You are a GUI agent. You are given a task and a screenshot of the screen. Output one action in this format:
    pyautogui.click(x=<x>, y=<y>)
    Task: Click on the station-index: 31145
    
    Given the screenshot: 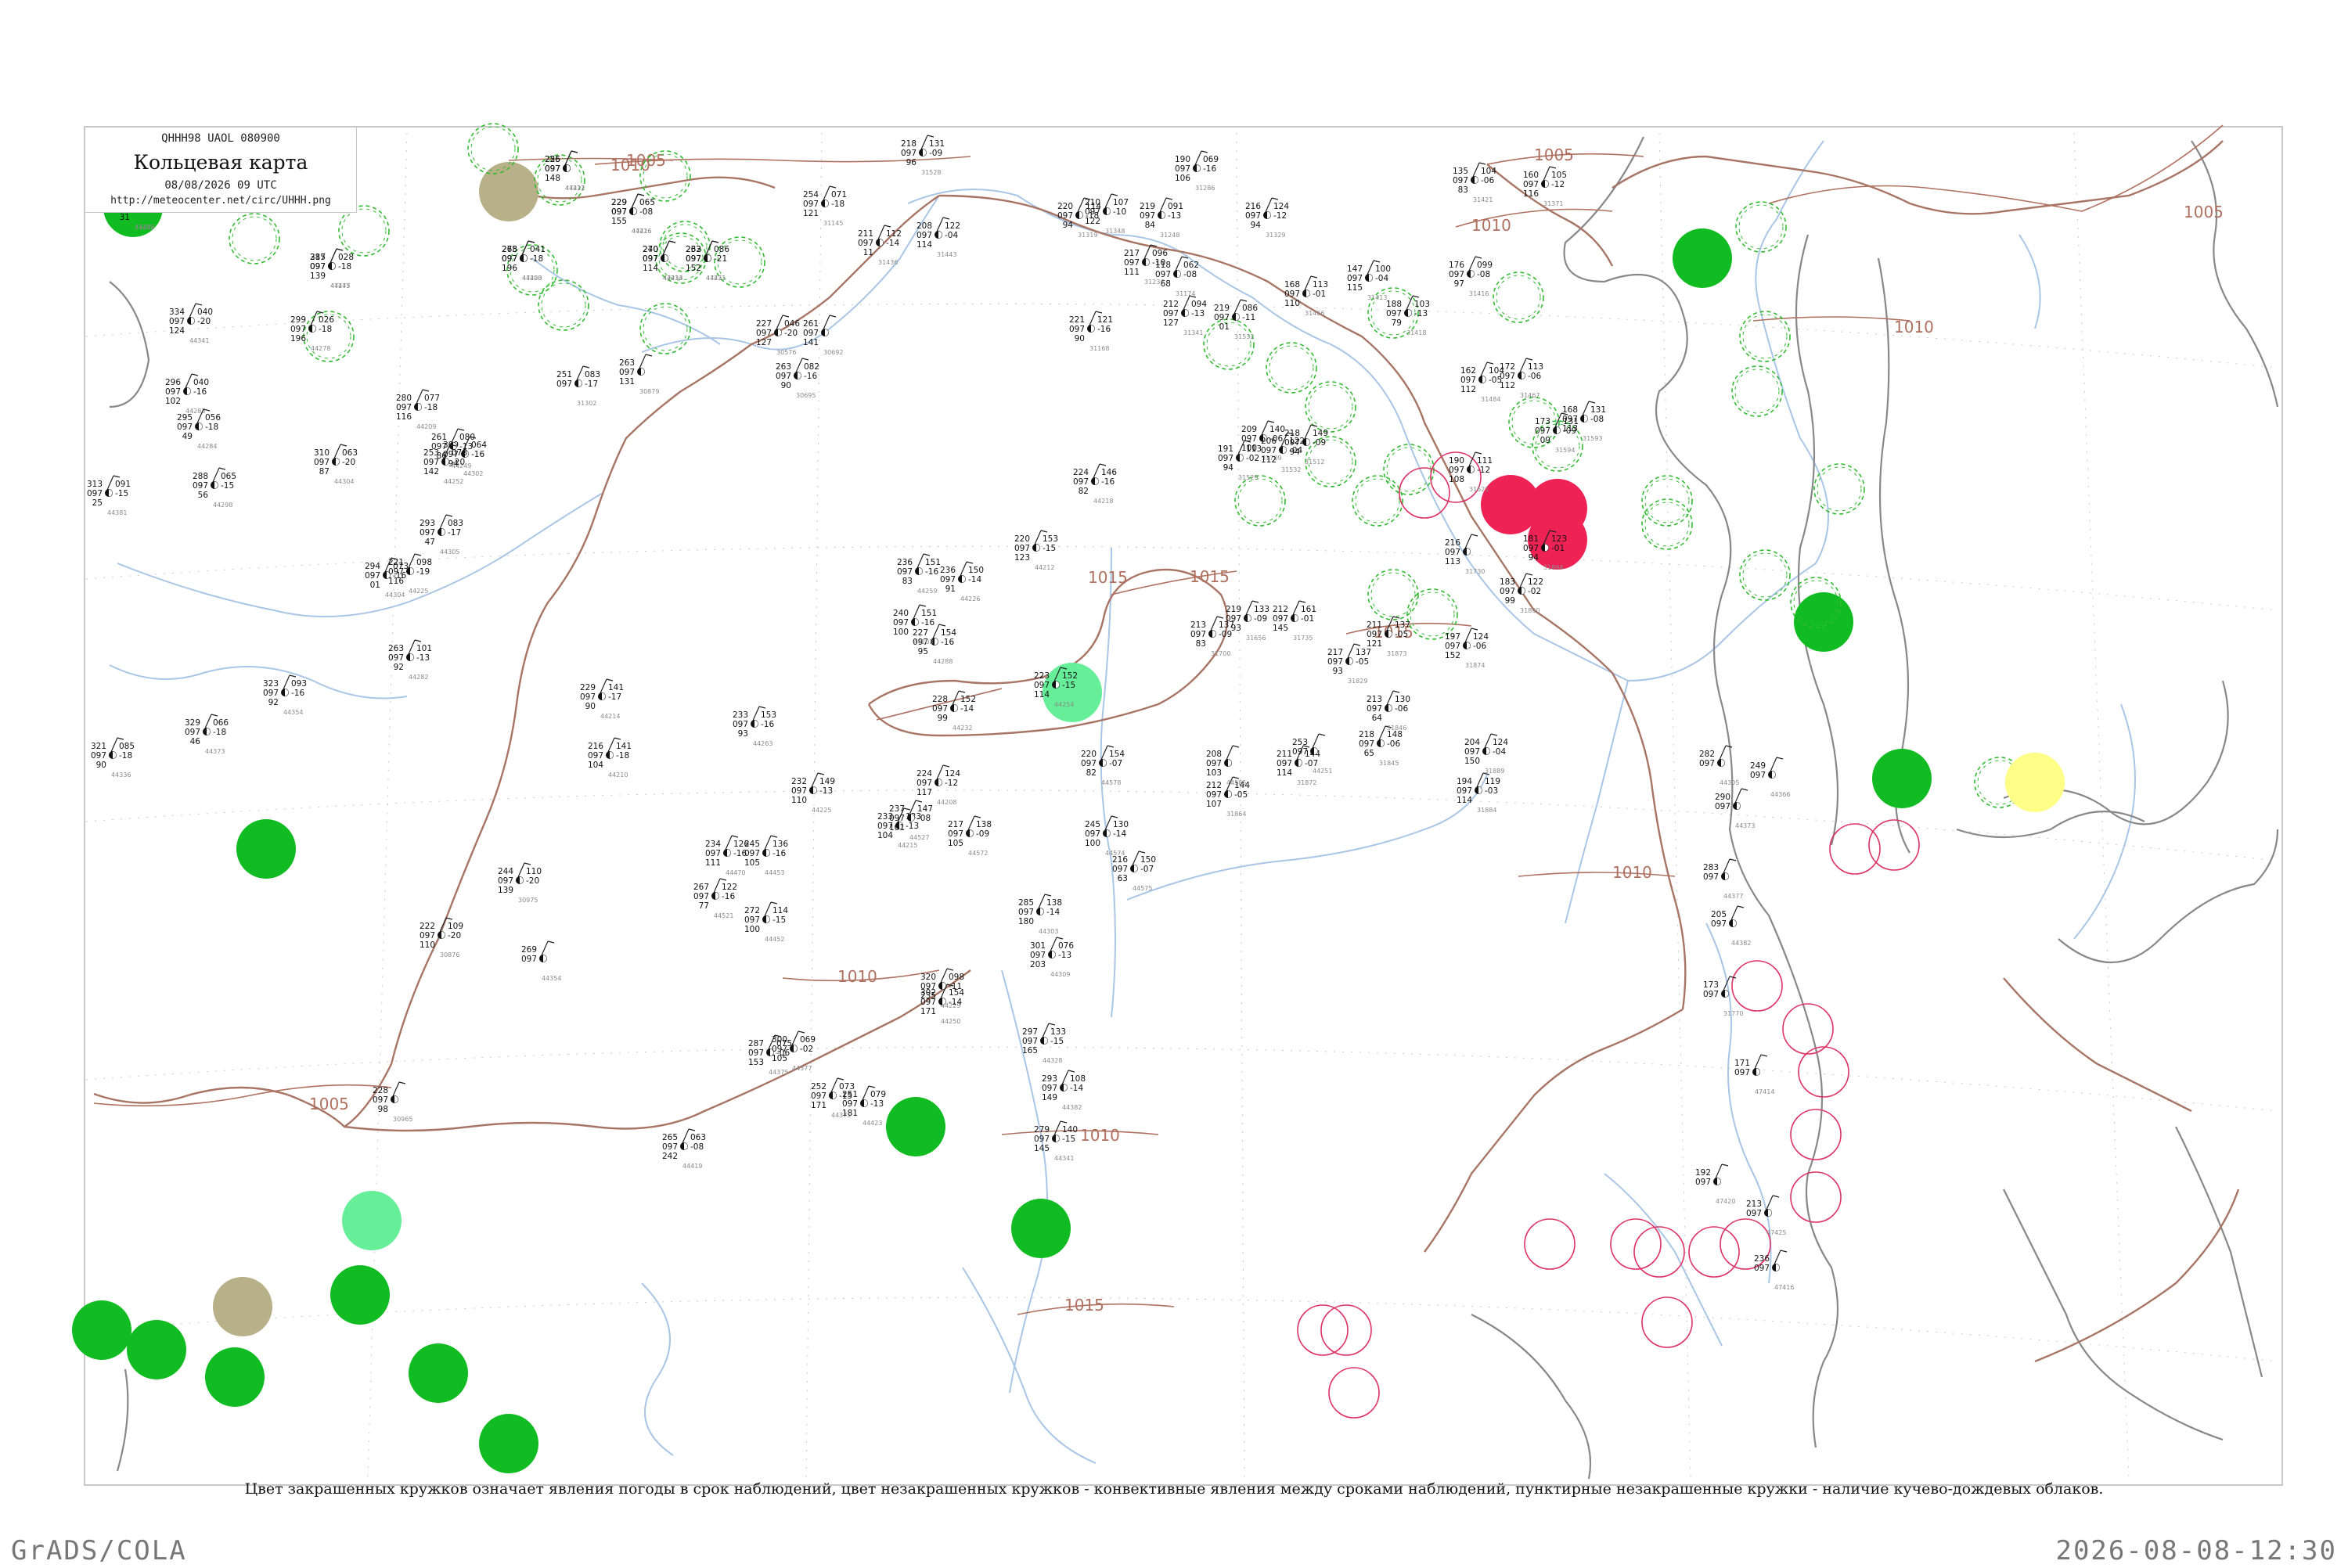 What is the action you would take?
    pyautogui.click(x=833, y=224)
    